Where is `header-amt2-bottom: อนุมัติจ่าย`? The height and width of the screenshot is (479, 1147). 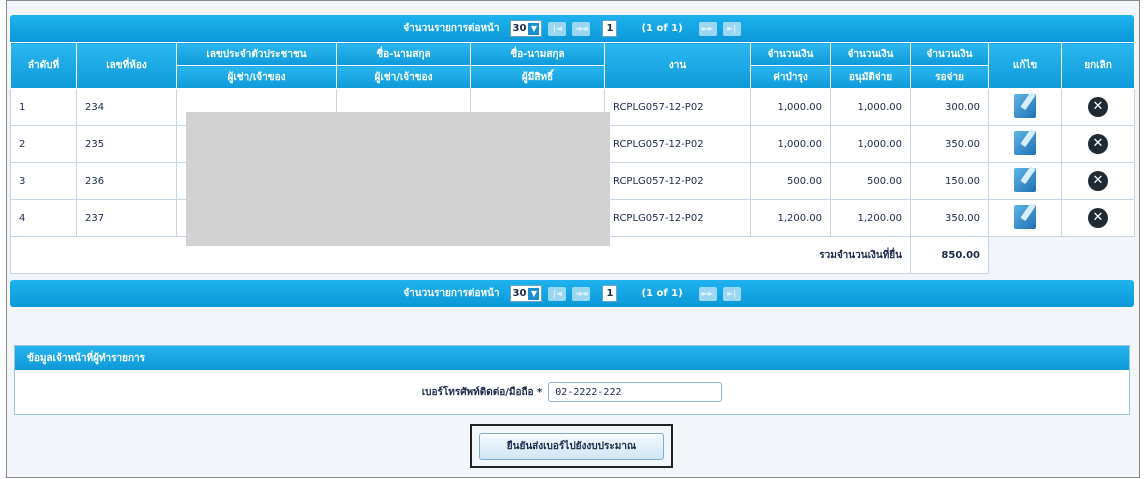 header-amt2-bottom: อนุมัติจ่าย is located at coordinates (870, 77).